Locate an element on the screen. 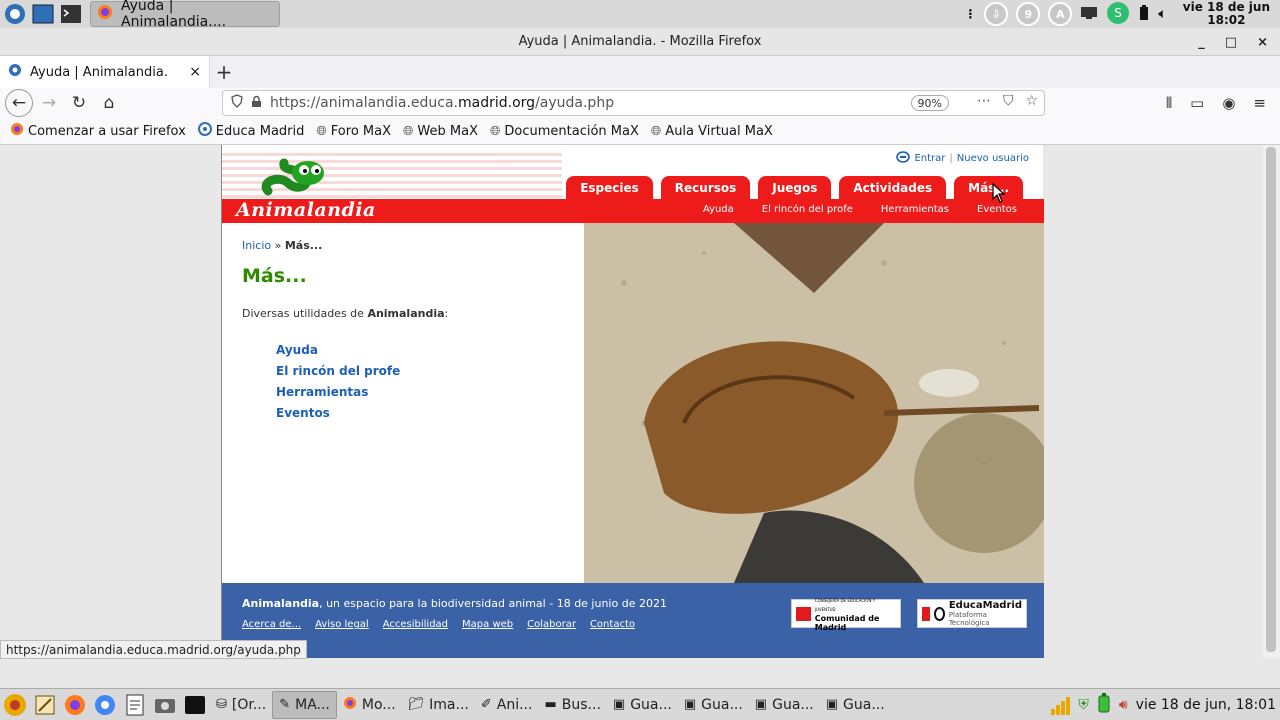 The image size is (1280, 720). tab-juegos: Juegos is located at coordinates (795, 187).